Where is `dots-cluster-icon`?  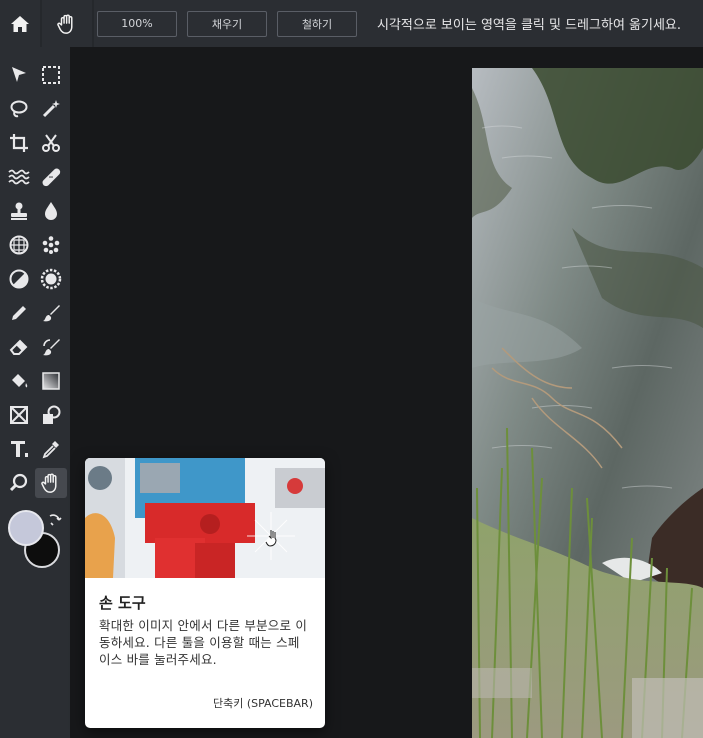
dots-cluster-icon is located at coordinates (51, 245).